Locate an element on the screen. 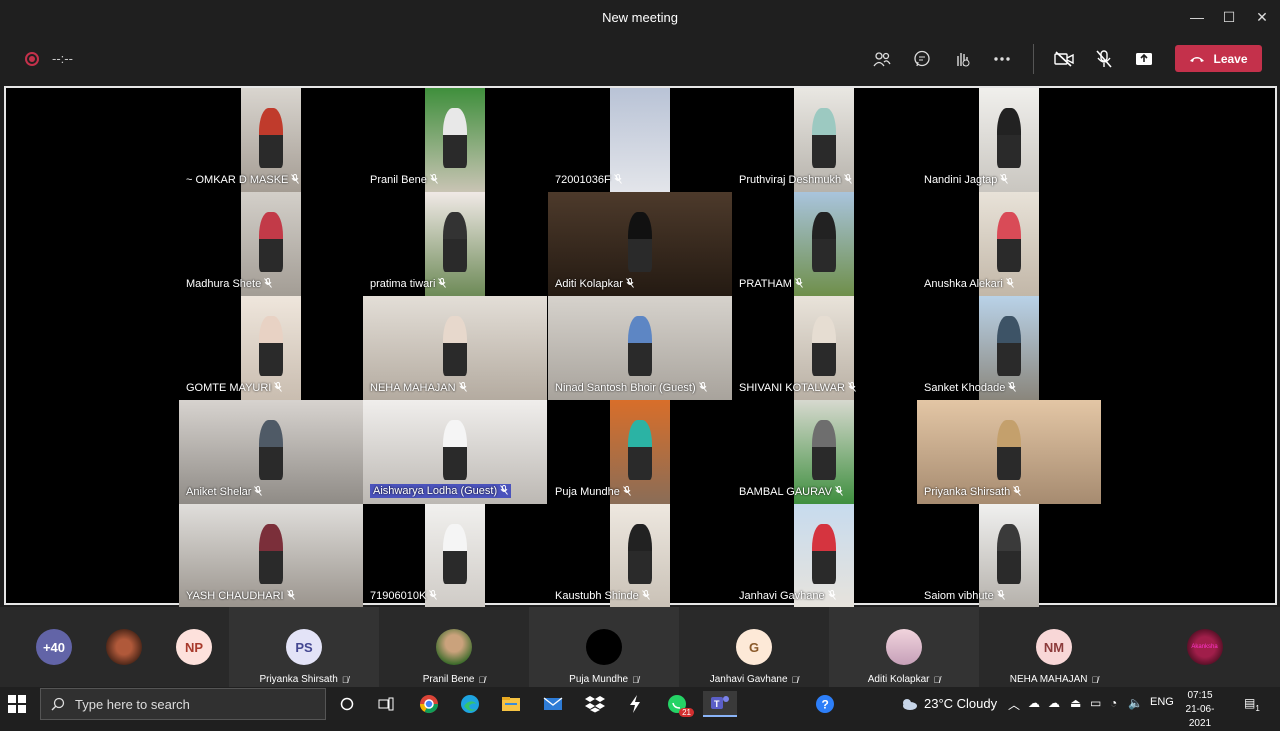  usb-icon: ⏏ is located at coordinates (1075, 703).